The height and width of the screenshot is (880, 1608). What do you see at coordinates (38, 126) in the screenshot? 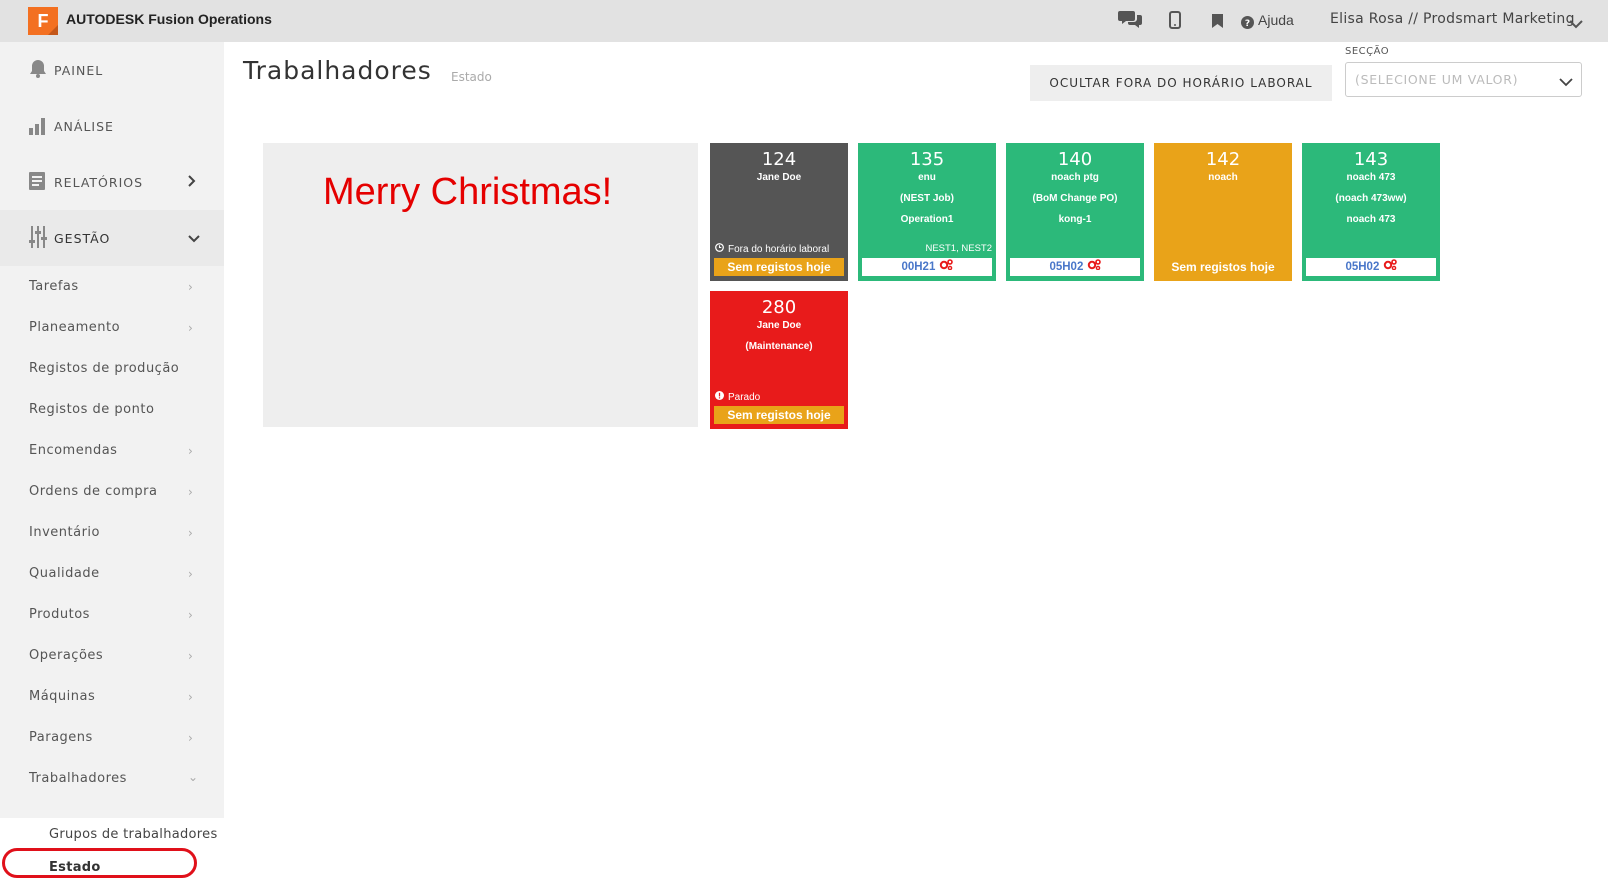
I see `bar-chart-icon` at bounding box center [38, 126].